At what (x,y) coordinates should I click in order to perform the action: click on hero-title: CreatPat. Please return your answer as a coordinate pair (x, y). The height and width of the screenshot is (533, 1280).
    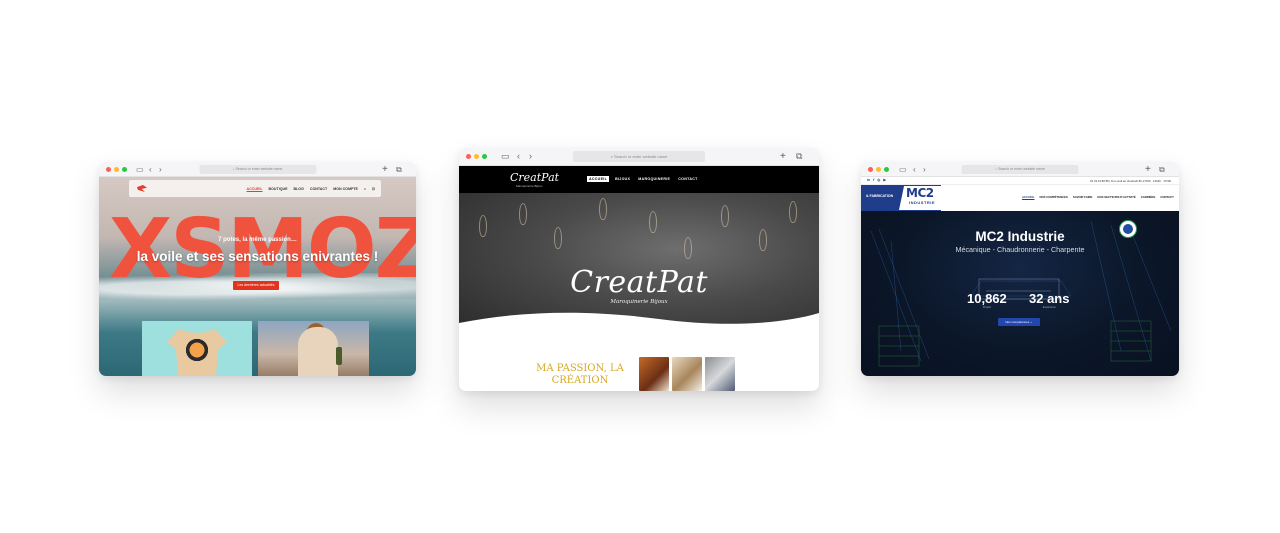
    Looking at the image, I should click on (639, 282).